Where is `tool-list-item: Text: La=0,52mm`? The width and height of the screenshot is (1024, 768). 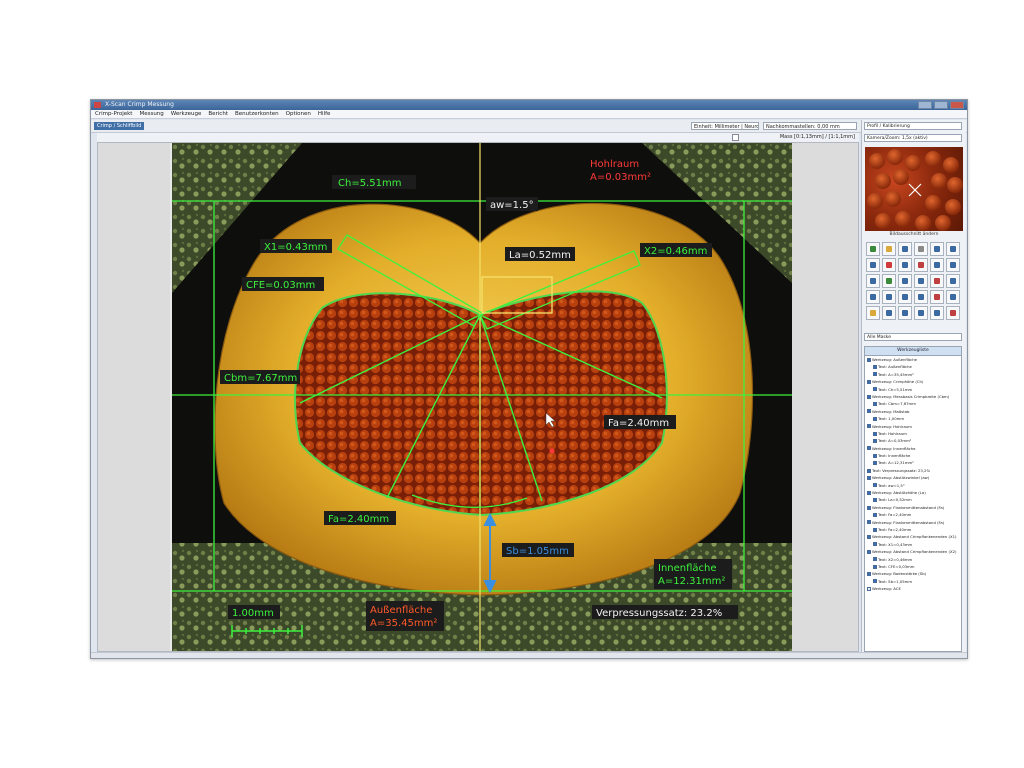 tool-list-item: Text: La=0,52mm is located at coordinates (913, 499).